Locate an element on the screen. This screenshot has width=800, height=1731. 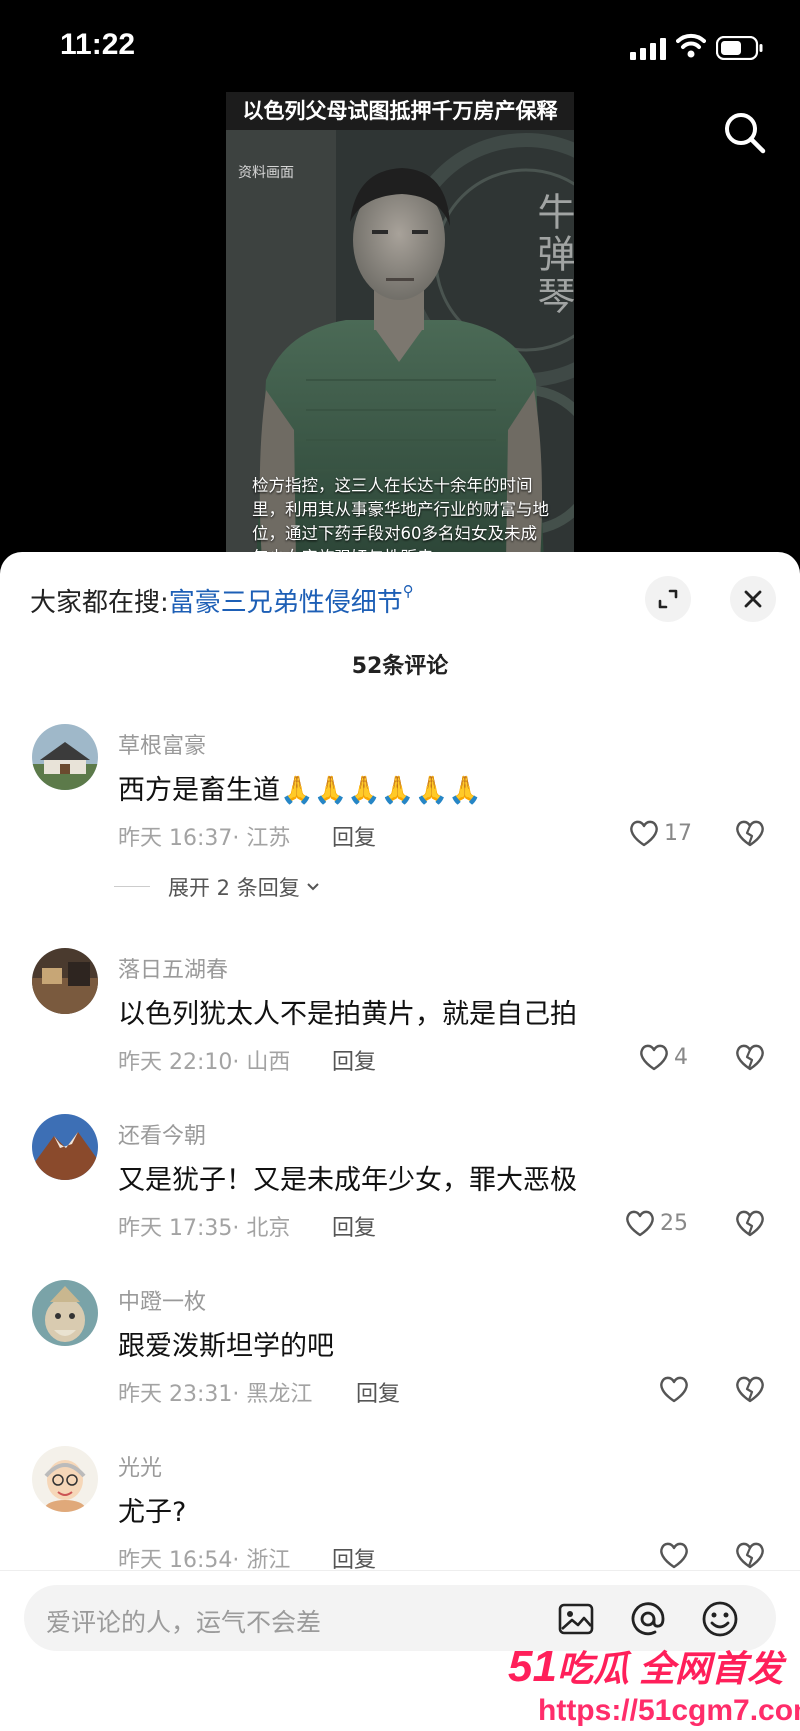
like-count: 25 is located at coordinates (674, 1223).